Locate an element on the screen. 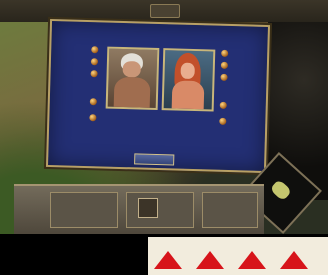  hud-panel-center is located at coordinates (160, 210).